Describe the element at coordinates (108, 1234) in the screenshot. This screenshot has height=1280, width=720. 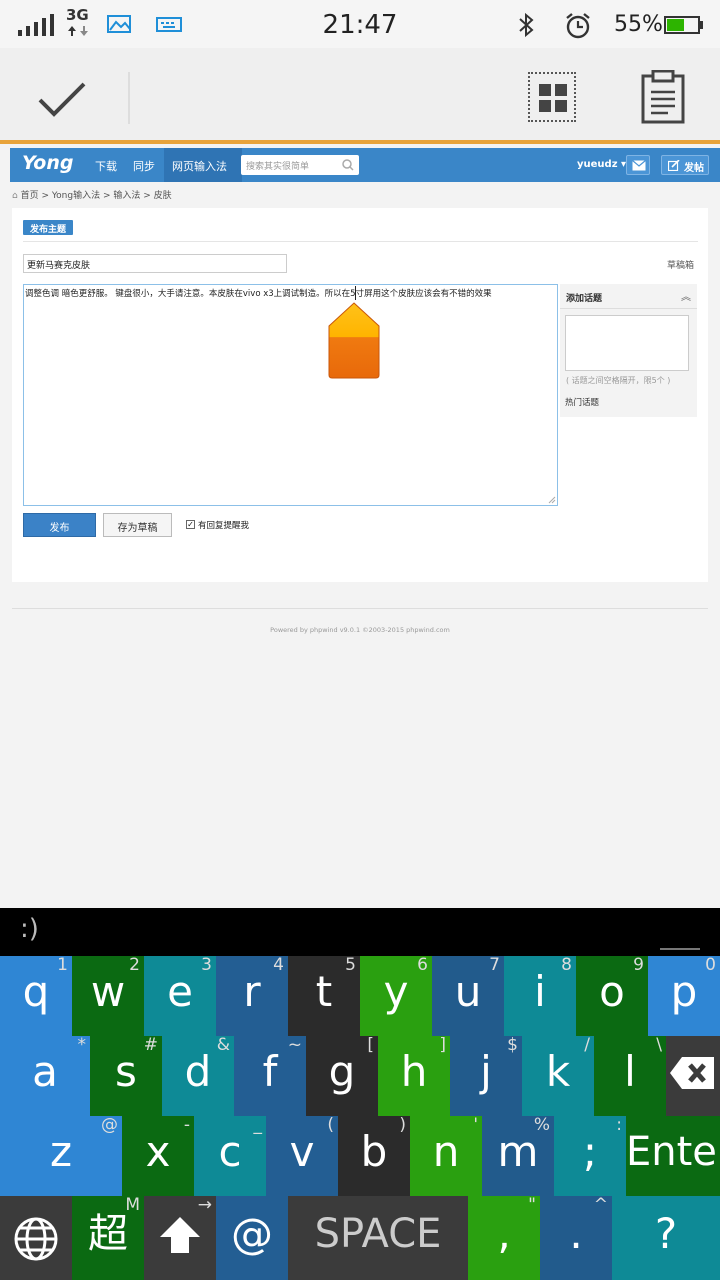
I see `key-label: 超` at that location.